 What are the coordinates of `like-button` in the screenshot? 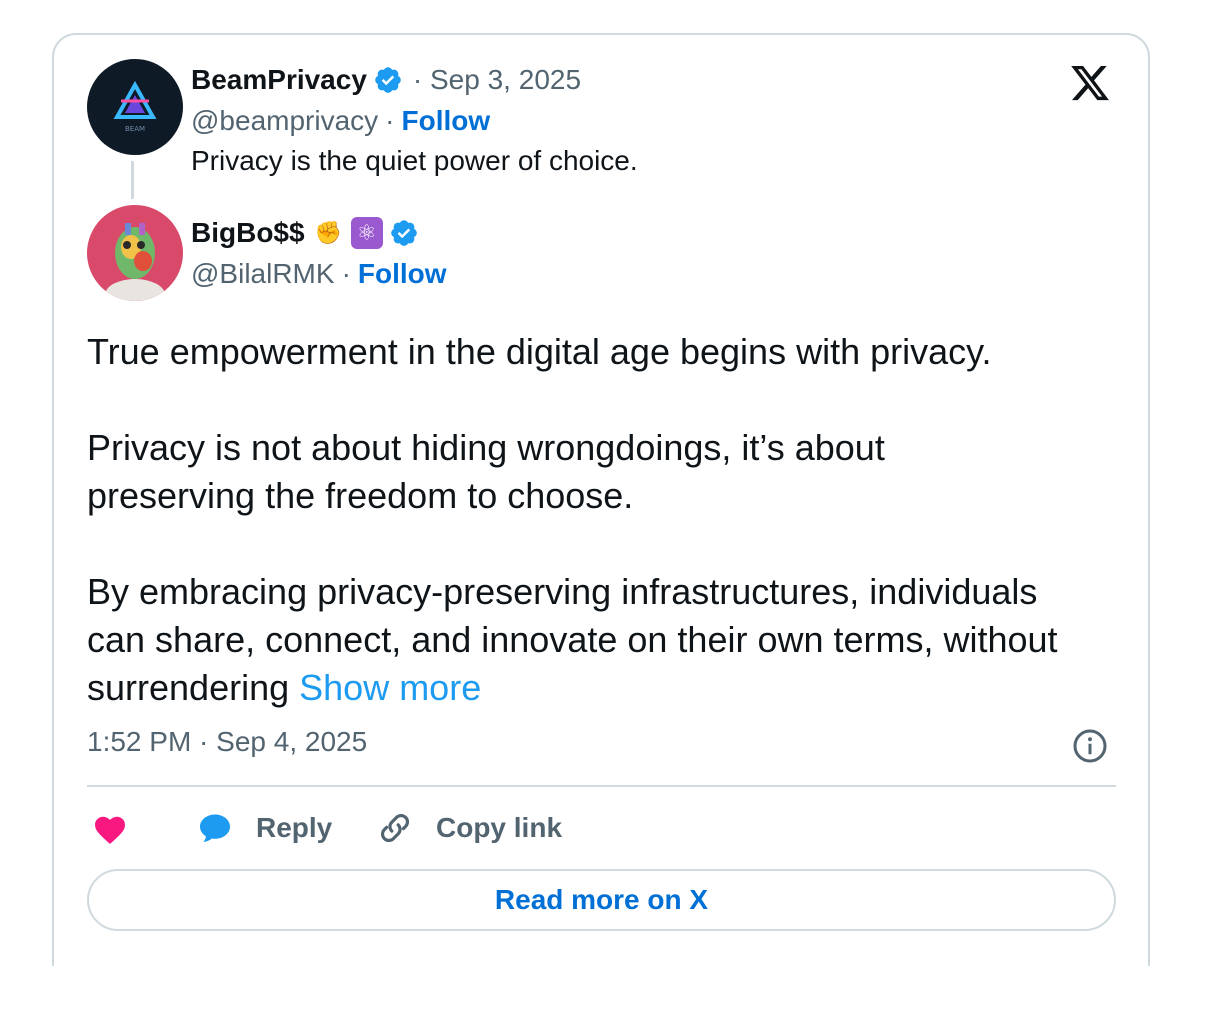 It's located at (110, 828).